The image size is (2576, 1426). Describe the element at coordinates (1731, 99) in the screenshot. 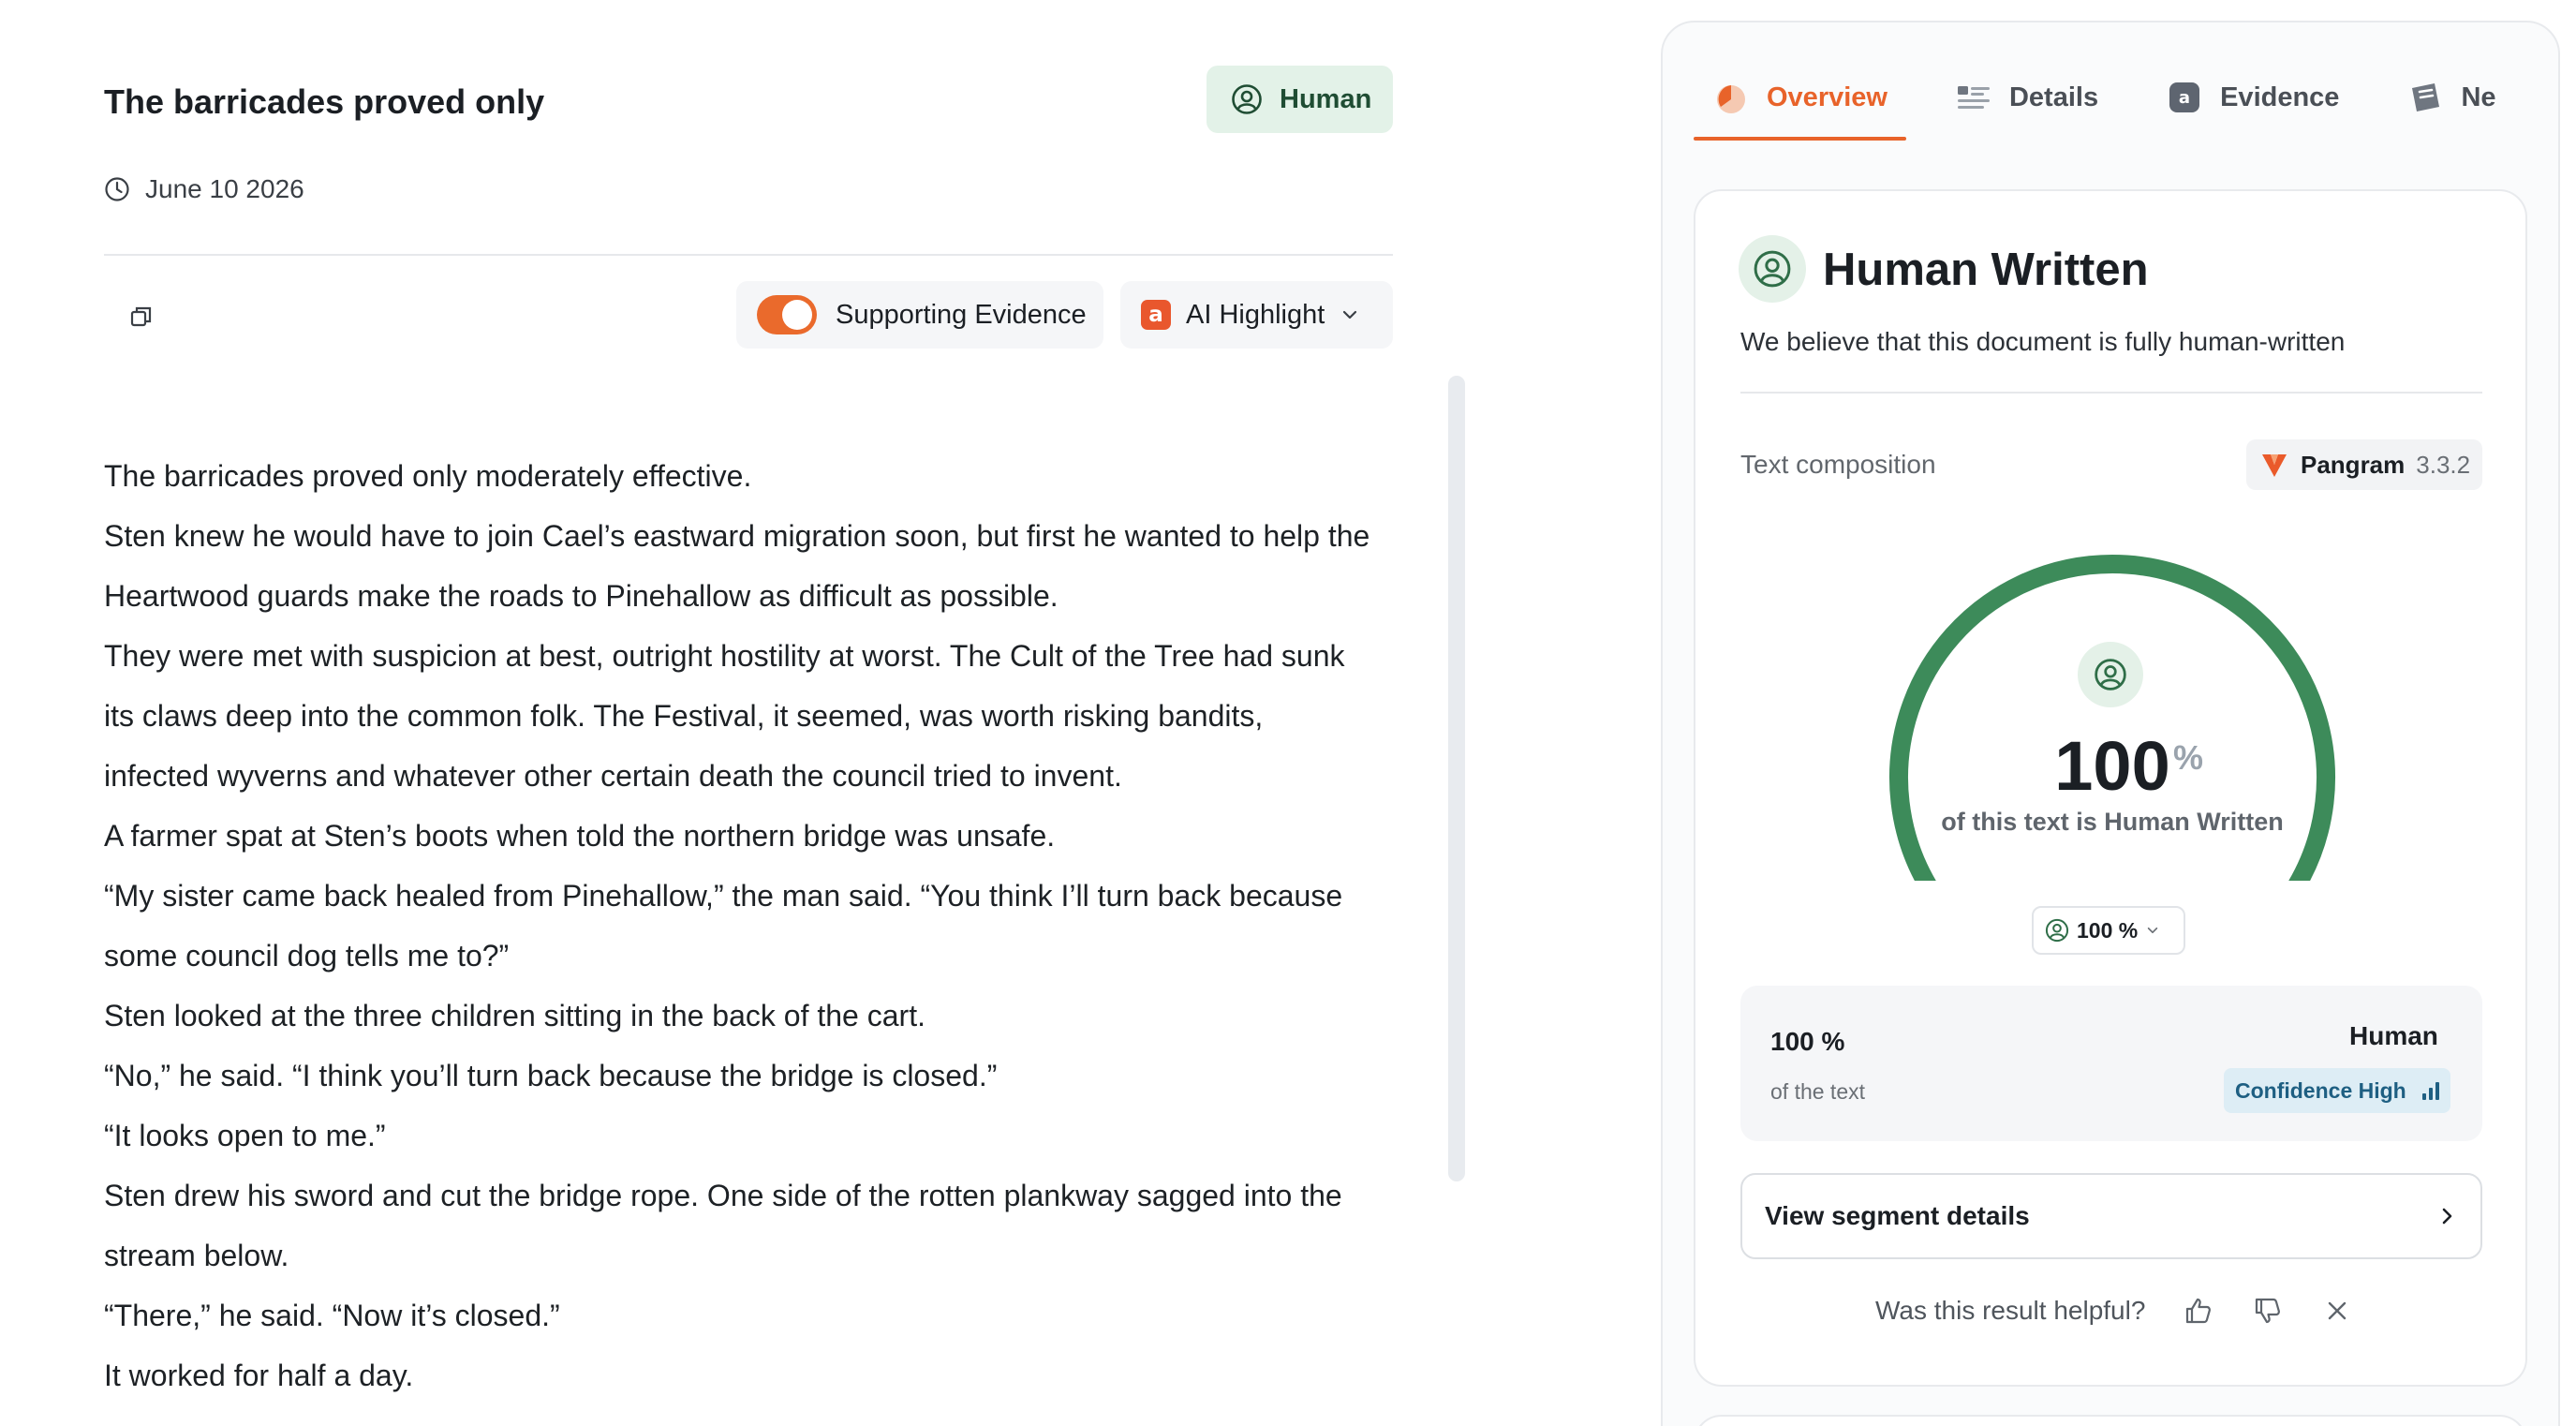

I see `pie-chart-icon` at that location.